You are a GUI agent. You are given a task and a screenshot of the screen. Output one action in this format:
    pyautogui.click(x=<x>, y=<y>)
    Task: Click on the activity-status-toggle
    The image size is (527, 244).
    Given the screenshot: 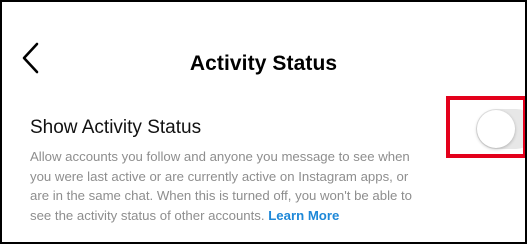 What is the action you would take?
    pyautogui.click(x=500, y=129)
    